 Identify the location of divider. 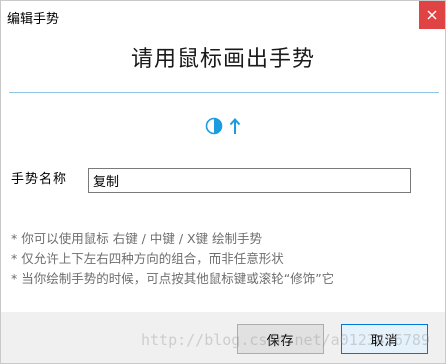
(224, 92).